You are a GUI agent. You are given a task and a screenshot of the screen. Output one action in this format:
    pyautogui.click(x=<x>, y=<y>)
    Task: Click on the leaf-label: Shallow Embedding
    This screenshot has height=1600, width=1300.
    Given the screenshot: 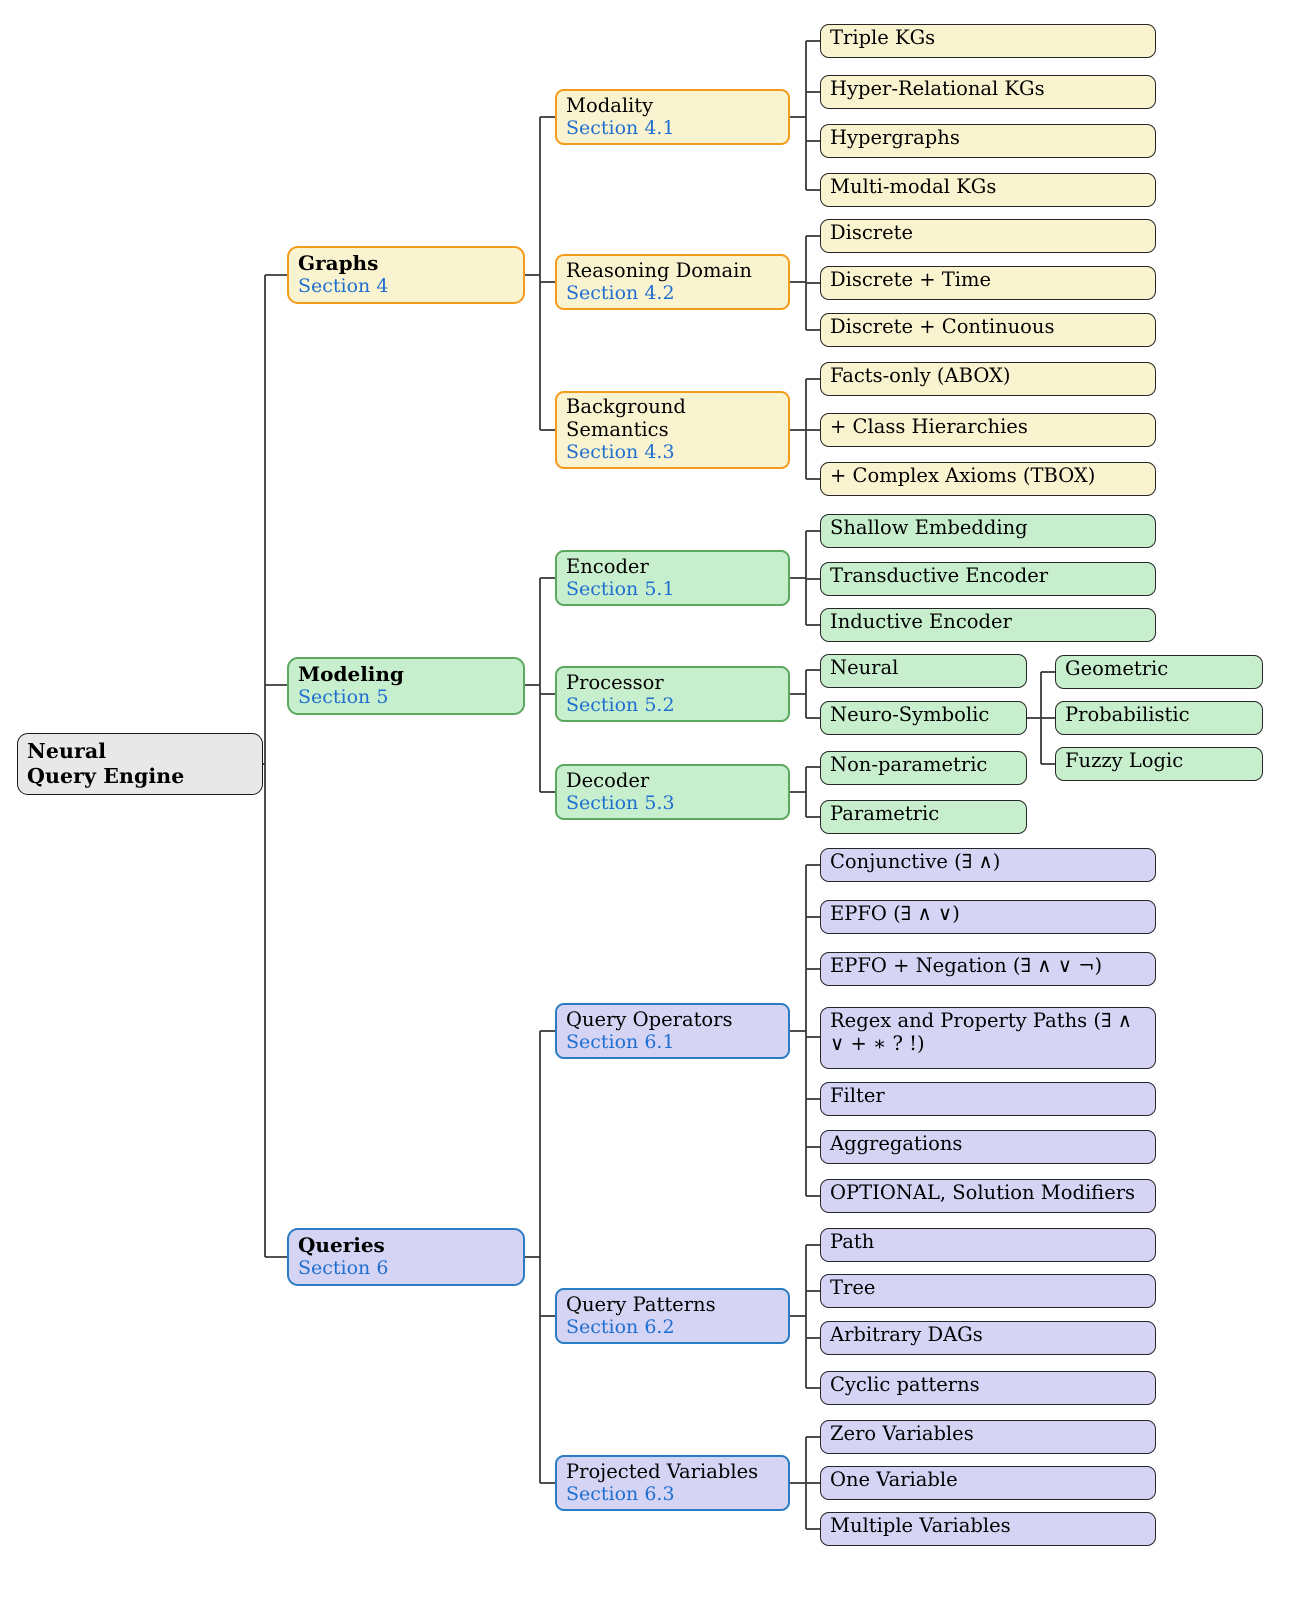 What is the action you would take?
    pyautogui.click(x=929, y=527)
    